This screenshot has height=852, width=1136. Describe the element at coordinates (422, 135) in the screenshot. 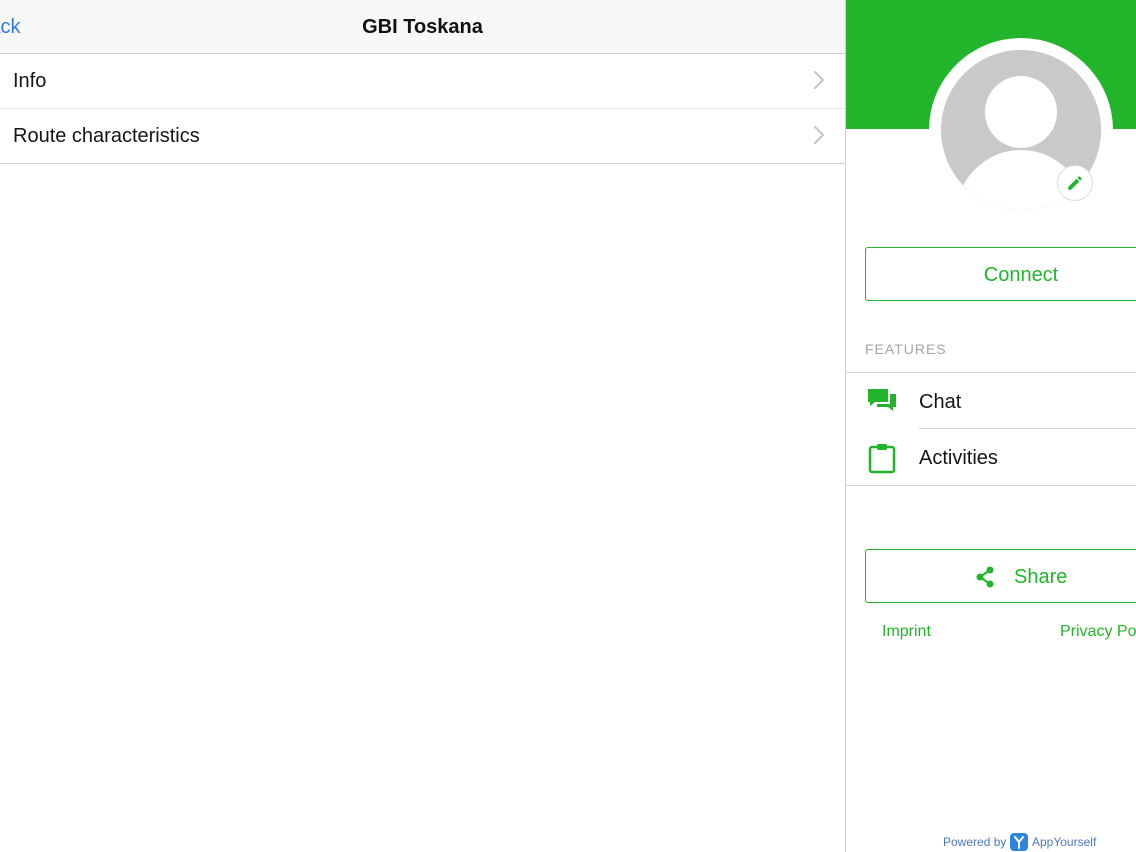

I see `menu-item-route-characteristics: Route characteristics` at that location.